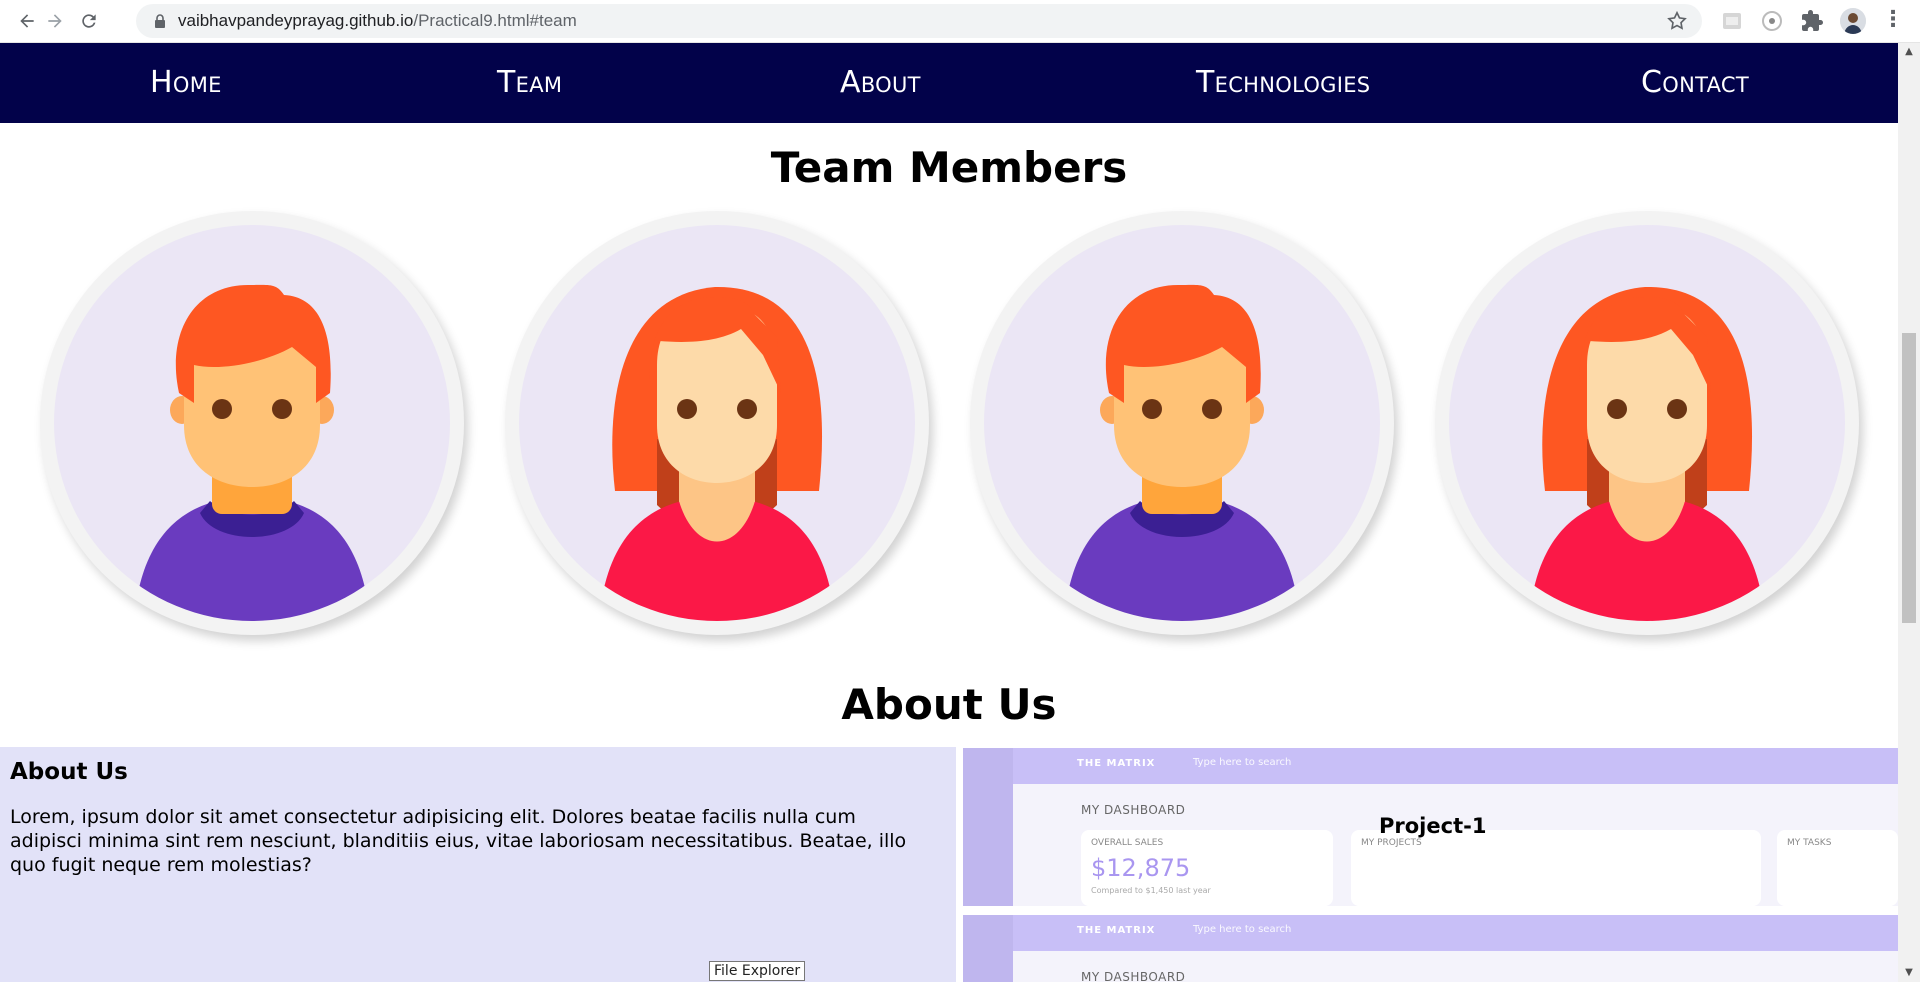  What do you see at coordinates (495, 20) in the screenshot?
I see `url-path: /Practical9.html#team` at bounding box center [495, 20].